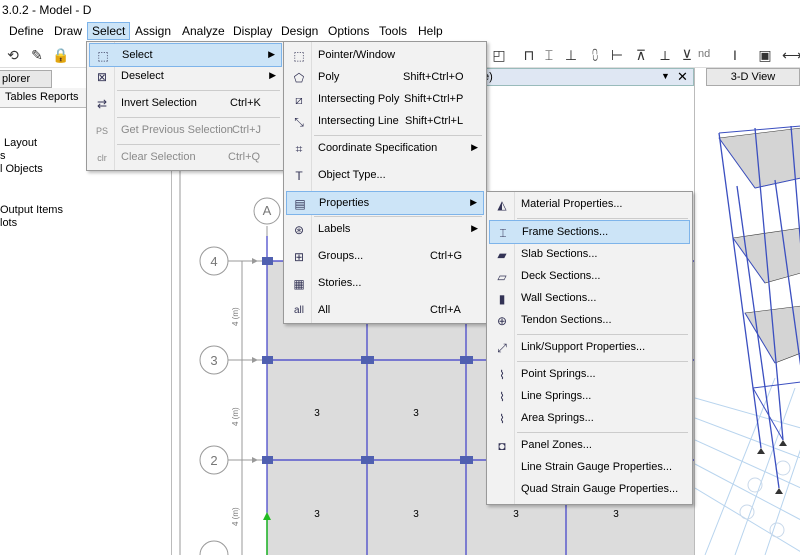  What do you see at coordinates (585, 77) in the screenshot?
I see `tab-plan-view: e) ▼ ✕` at bounding box center [585, 77].